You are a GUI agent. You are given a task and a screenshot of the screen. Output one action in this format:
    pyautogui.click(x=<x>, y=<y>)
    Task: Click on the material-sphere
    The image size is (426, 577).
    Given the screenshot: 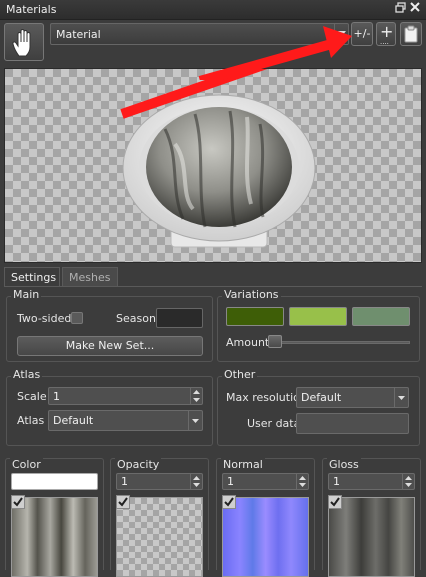 What is the action you would take?
    pyautogui.click(x=219, y=171)
    